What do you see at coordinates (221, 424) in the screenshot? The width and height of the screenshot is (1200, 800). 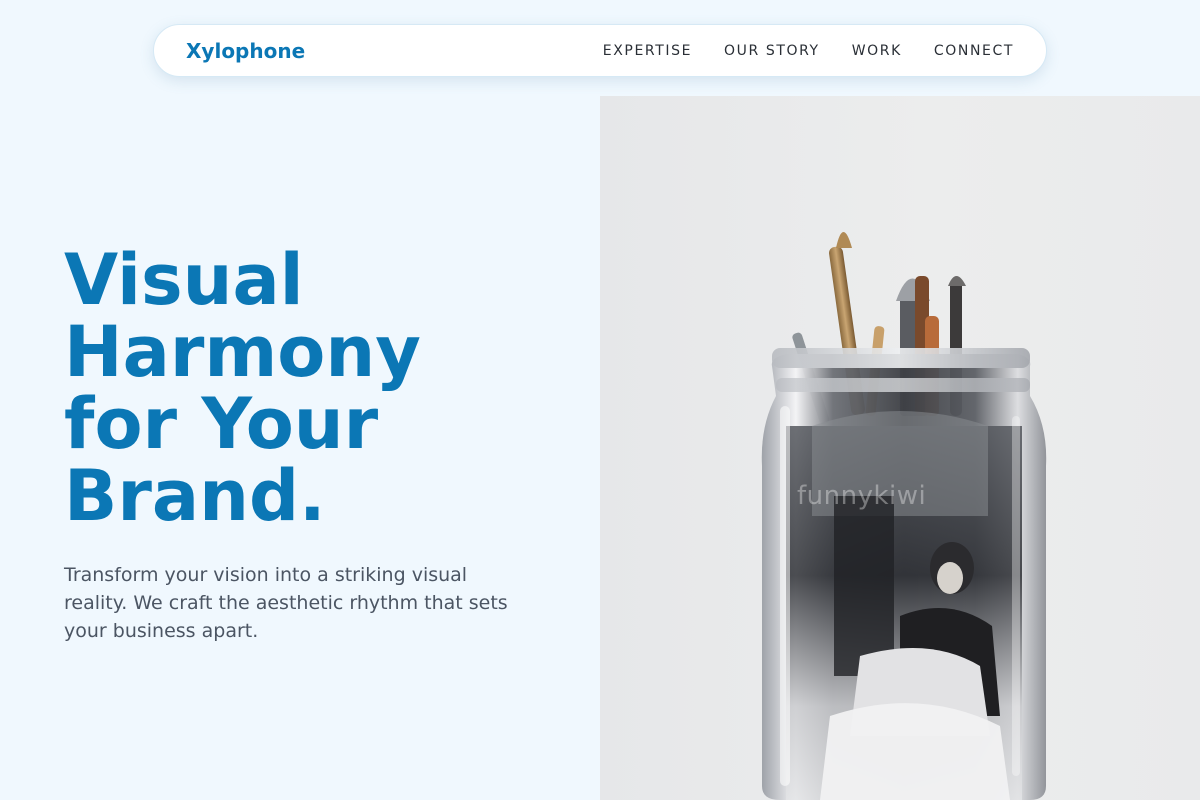 I see `hero-title-line: for Your` at bounding box center [221, 424].